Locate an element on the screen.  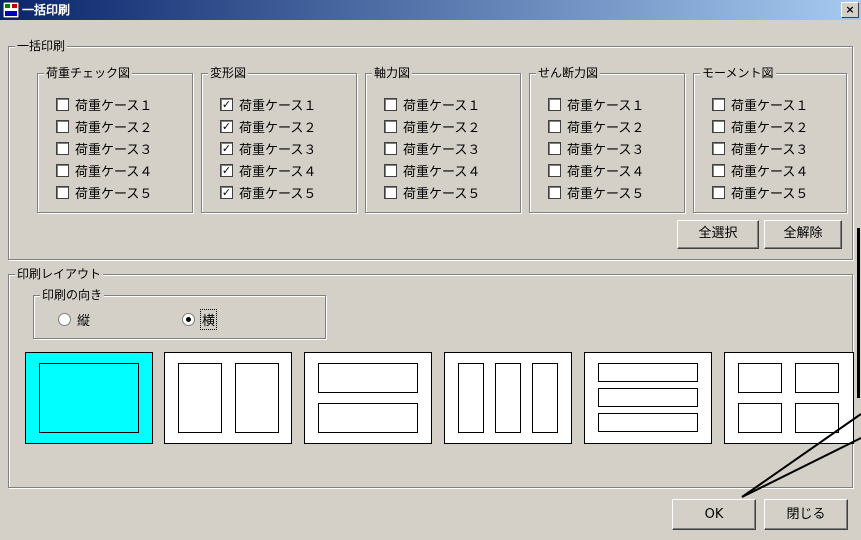
batch-print-legend: 一括印刷 is located at coordinates (41, 46).